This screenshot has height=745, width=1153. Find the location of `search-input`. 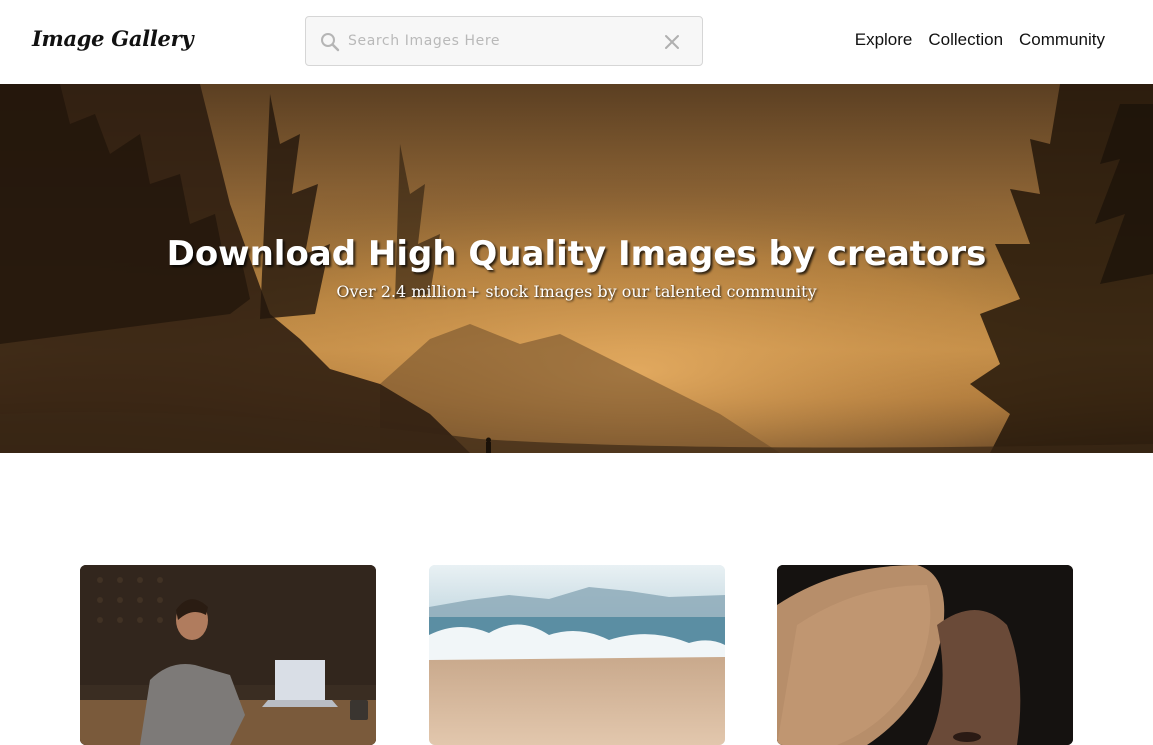

search-input is located at coordinates (498, 41).